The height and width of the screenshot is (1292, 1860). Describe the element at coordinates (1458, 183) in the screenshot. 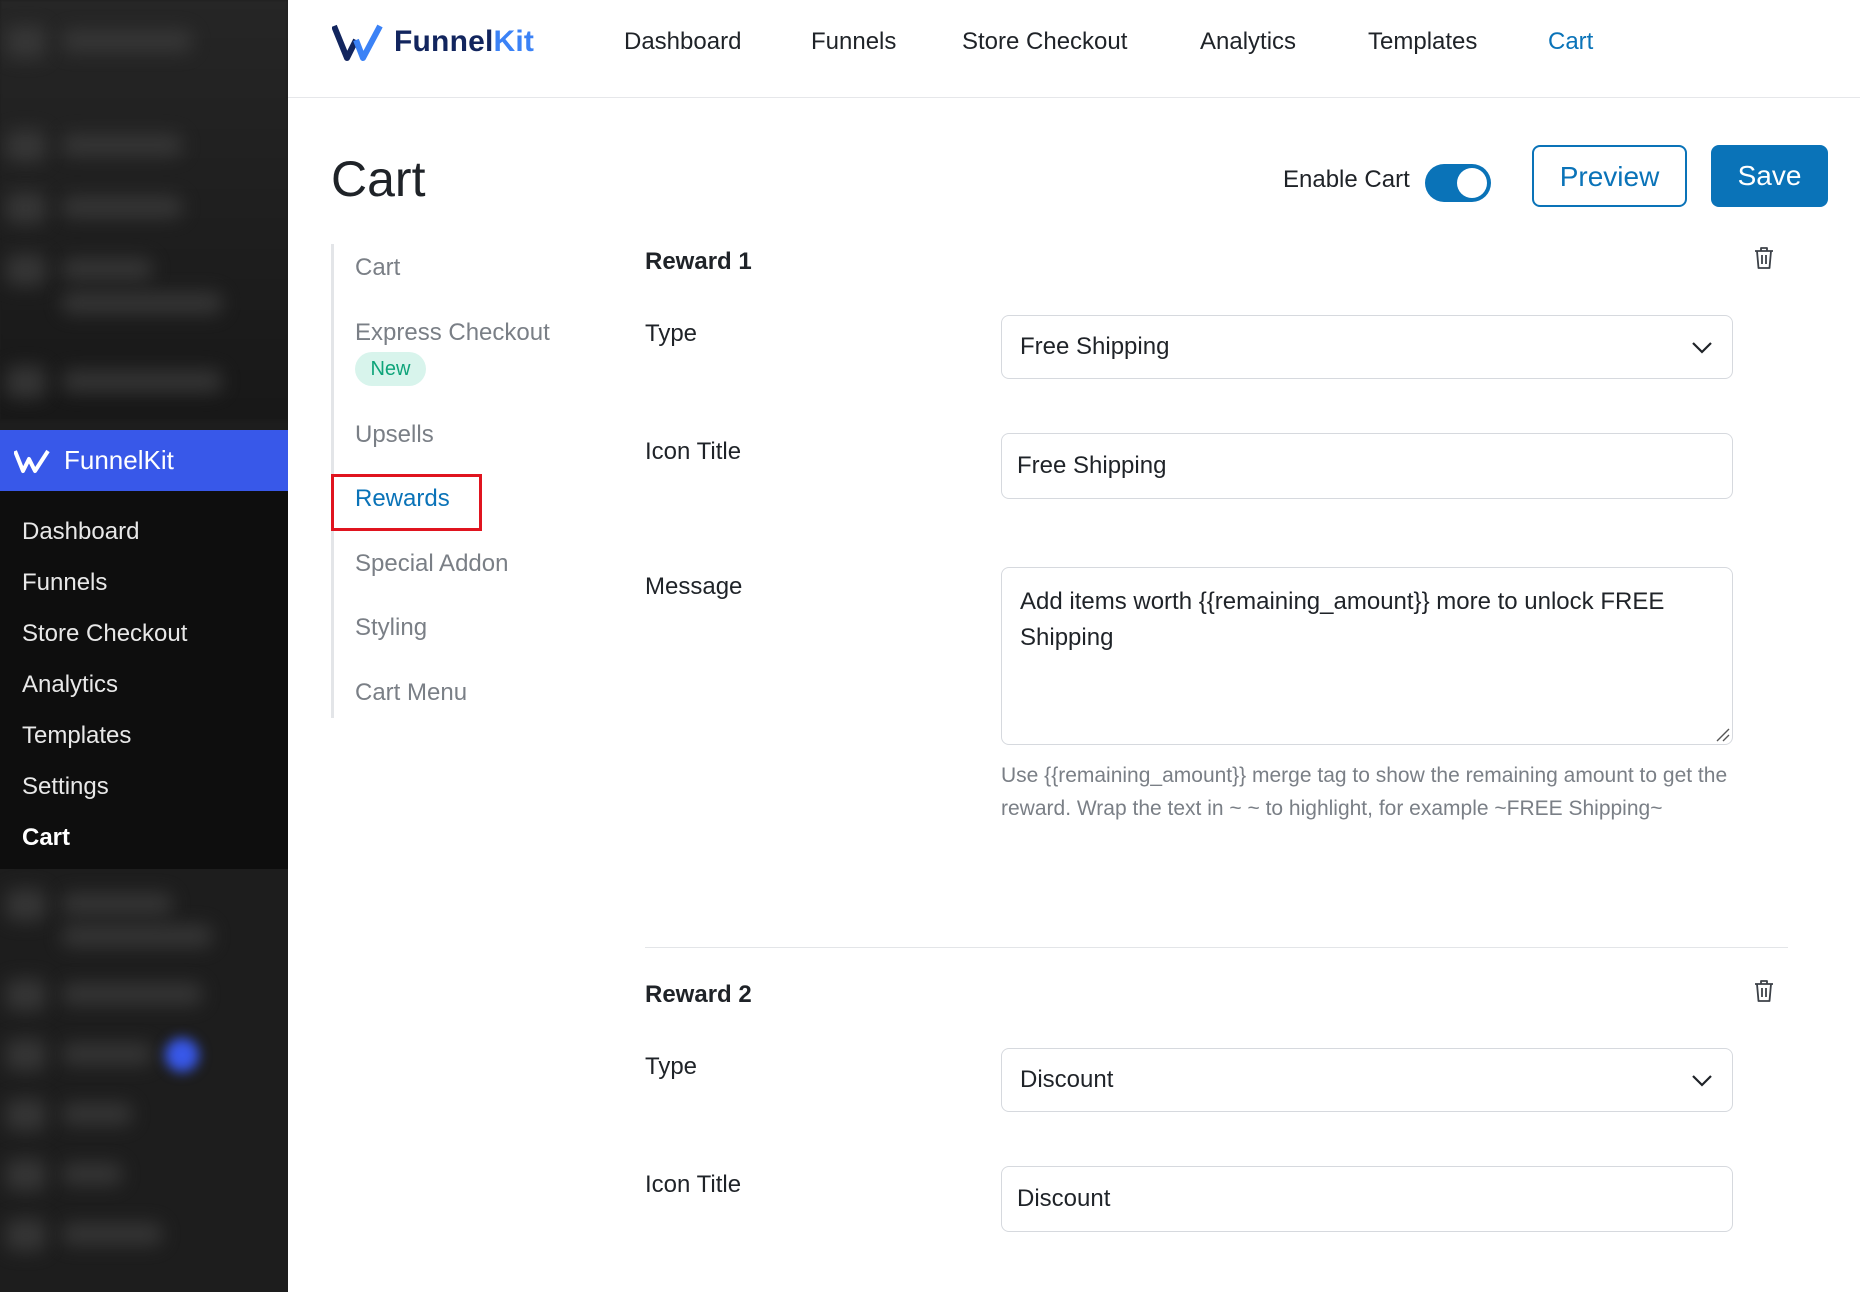

I see `enable-cart-toggle` at that location.